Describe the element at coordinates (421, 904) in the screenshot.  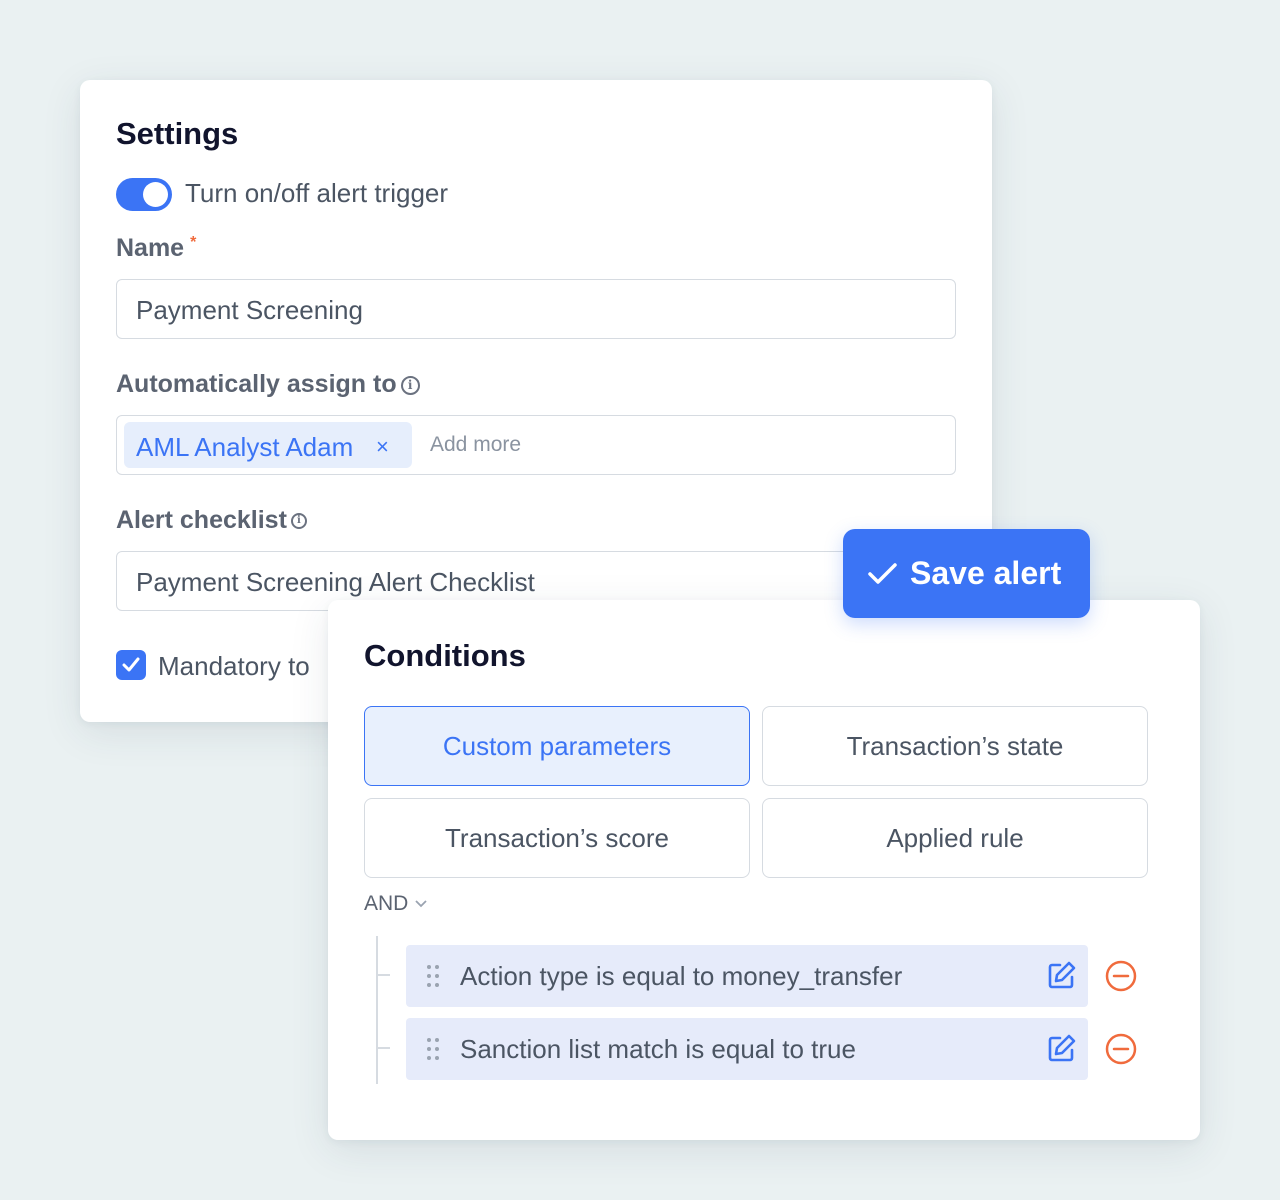
I see `chevron-down-icon` at that location.